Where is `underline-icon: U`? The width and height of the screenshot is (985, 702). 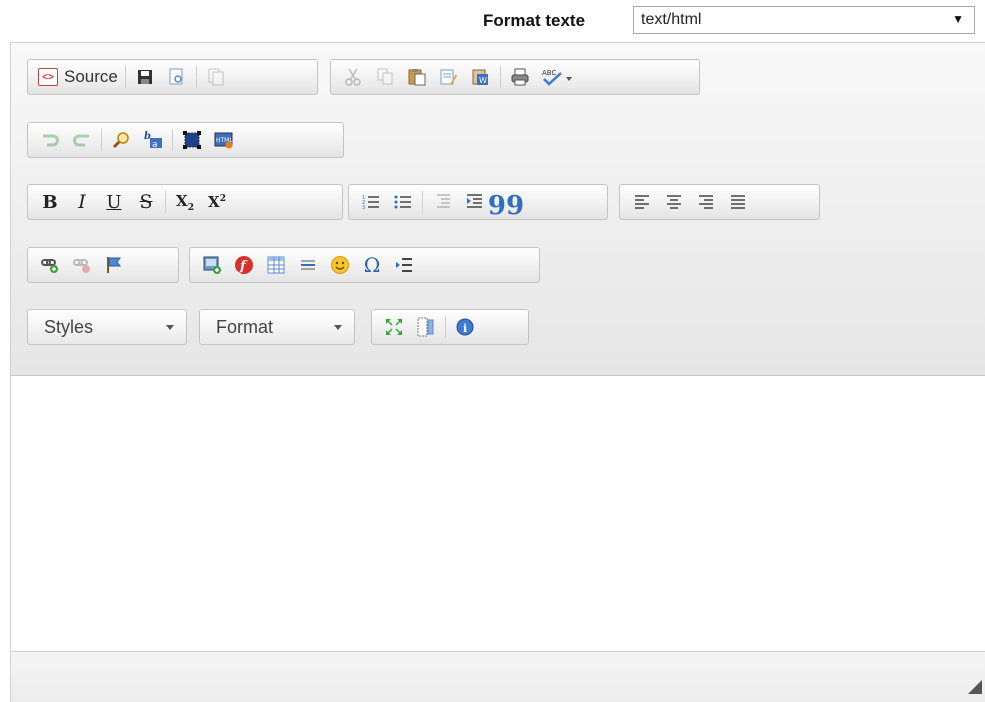
underline-icon: U is located at coordinates (114, 202).